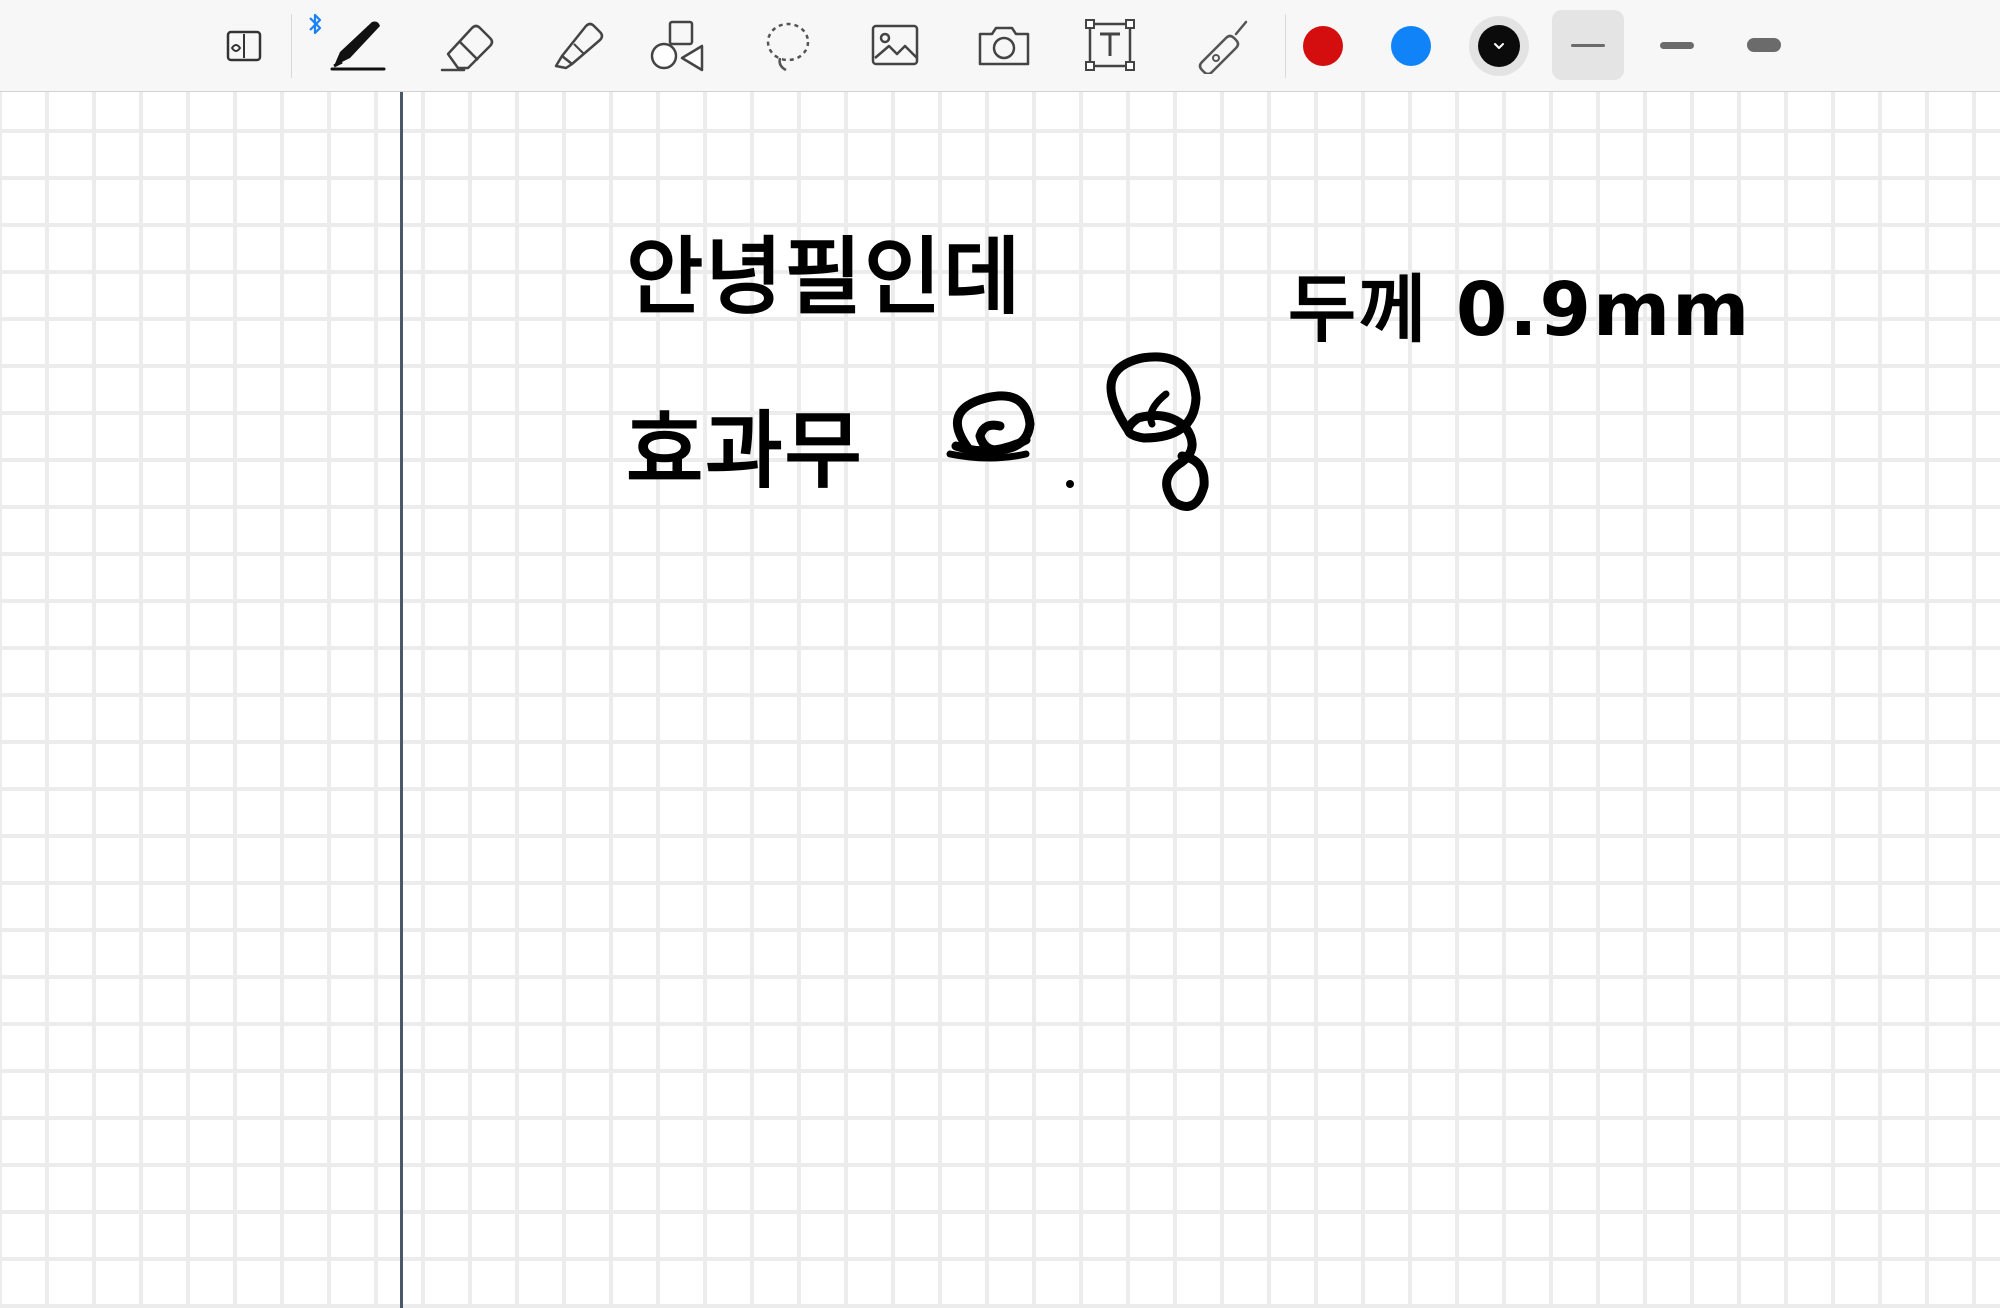  I want to click on color-swatch-black, so click(1499, 46).